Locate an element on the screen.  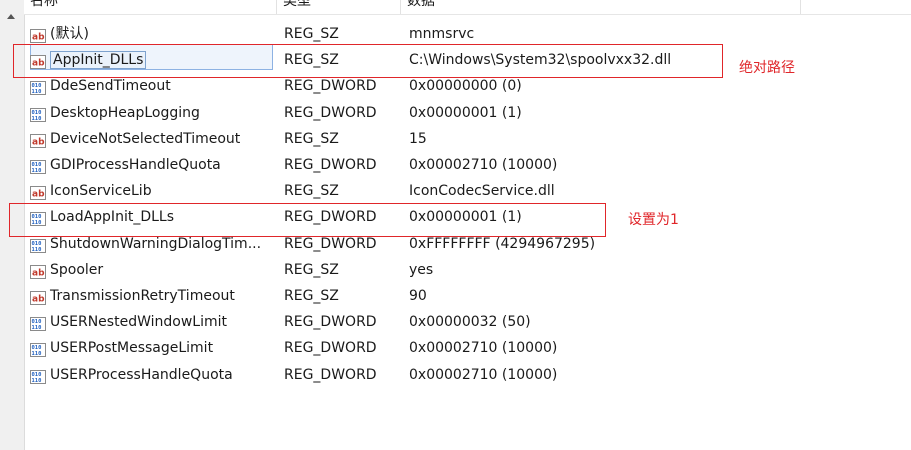
annotation-set-to-1: 设置为1 is located at coordinates (653, 220).